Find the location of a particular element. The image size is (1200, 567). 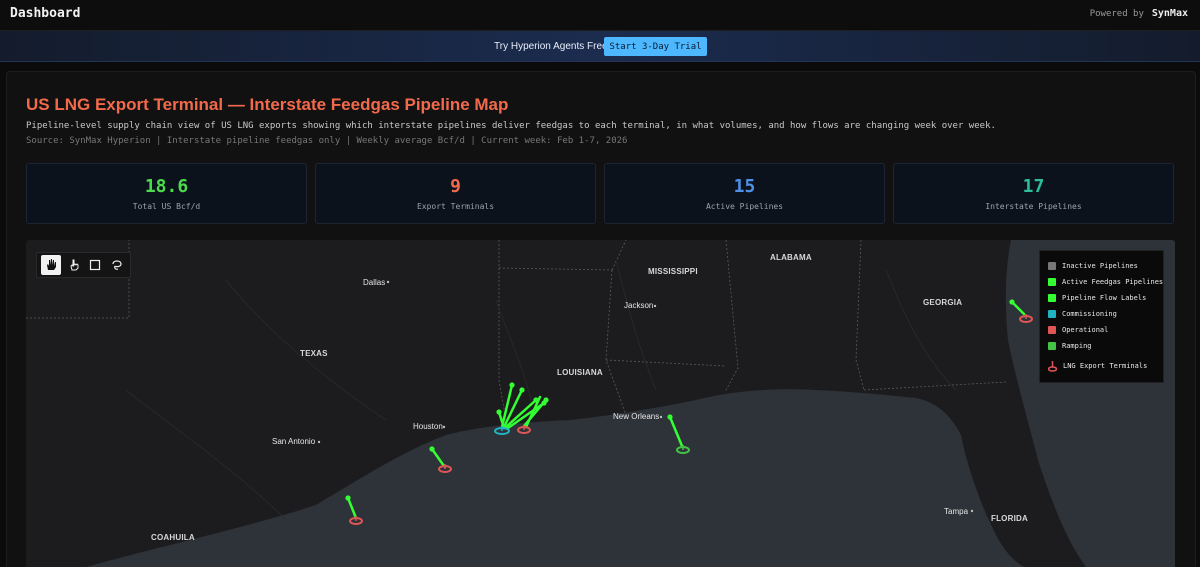

stat-card-active-pipelines: 15 Active Pipelines is located at coordinates (744, 193).